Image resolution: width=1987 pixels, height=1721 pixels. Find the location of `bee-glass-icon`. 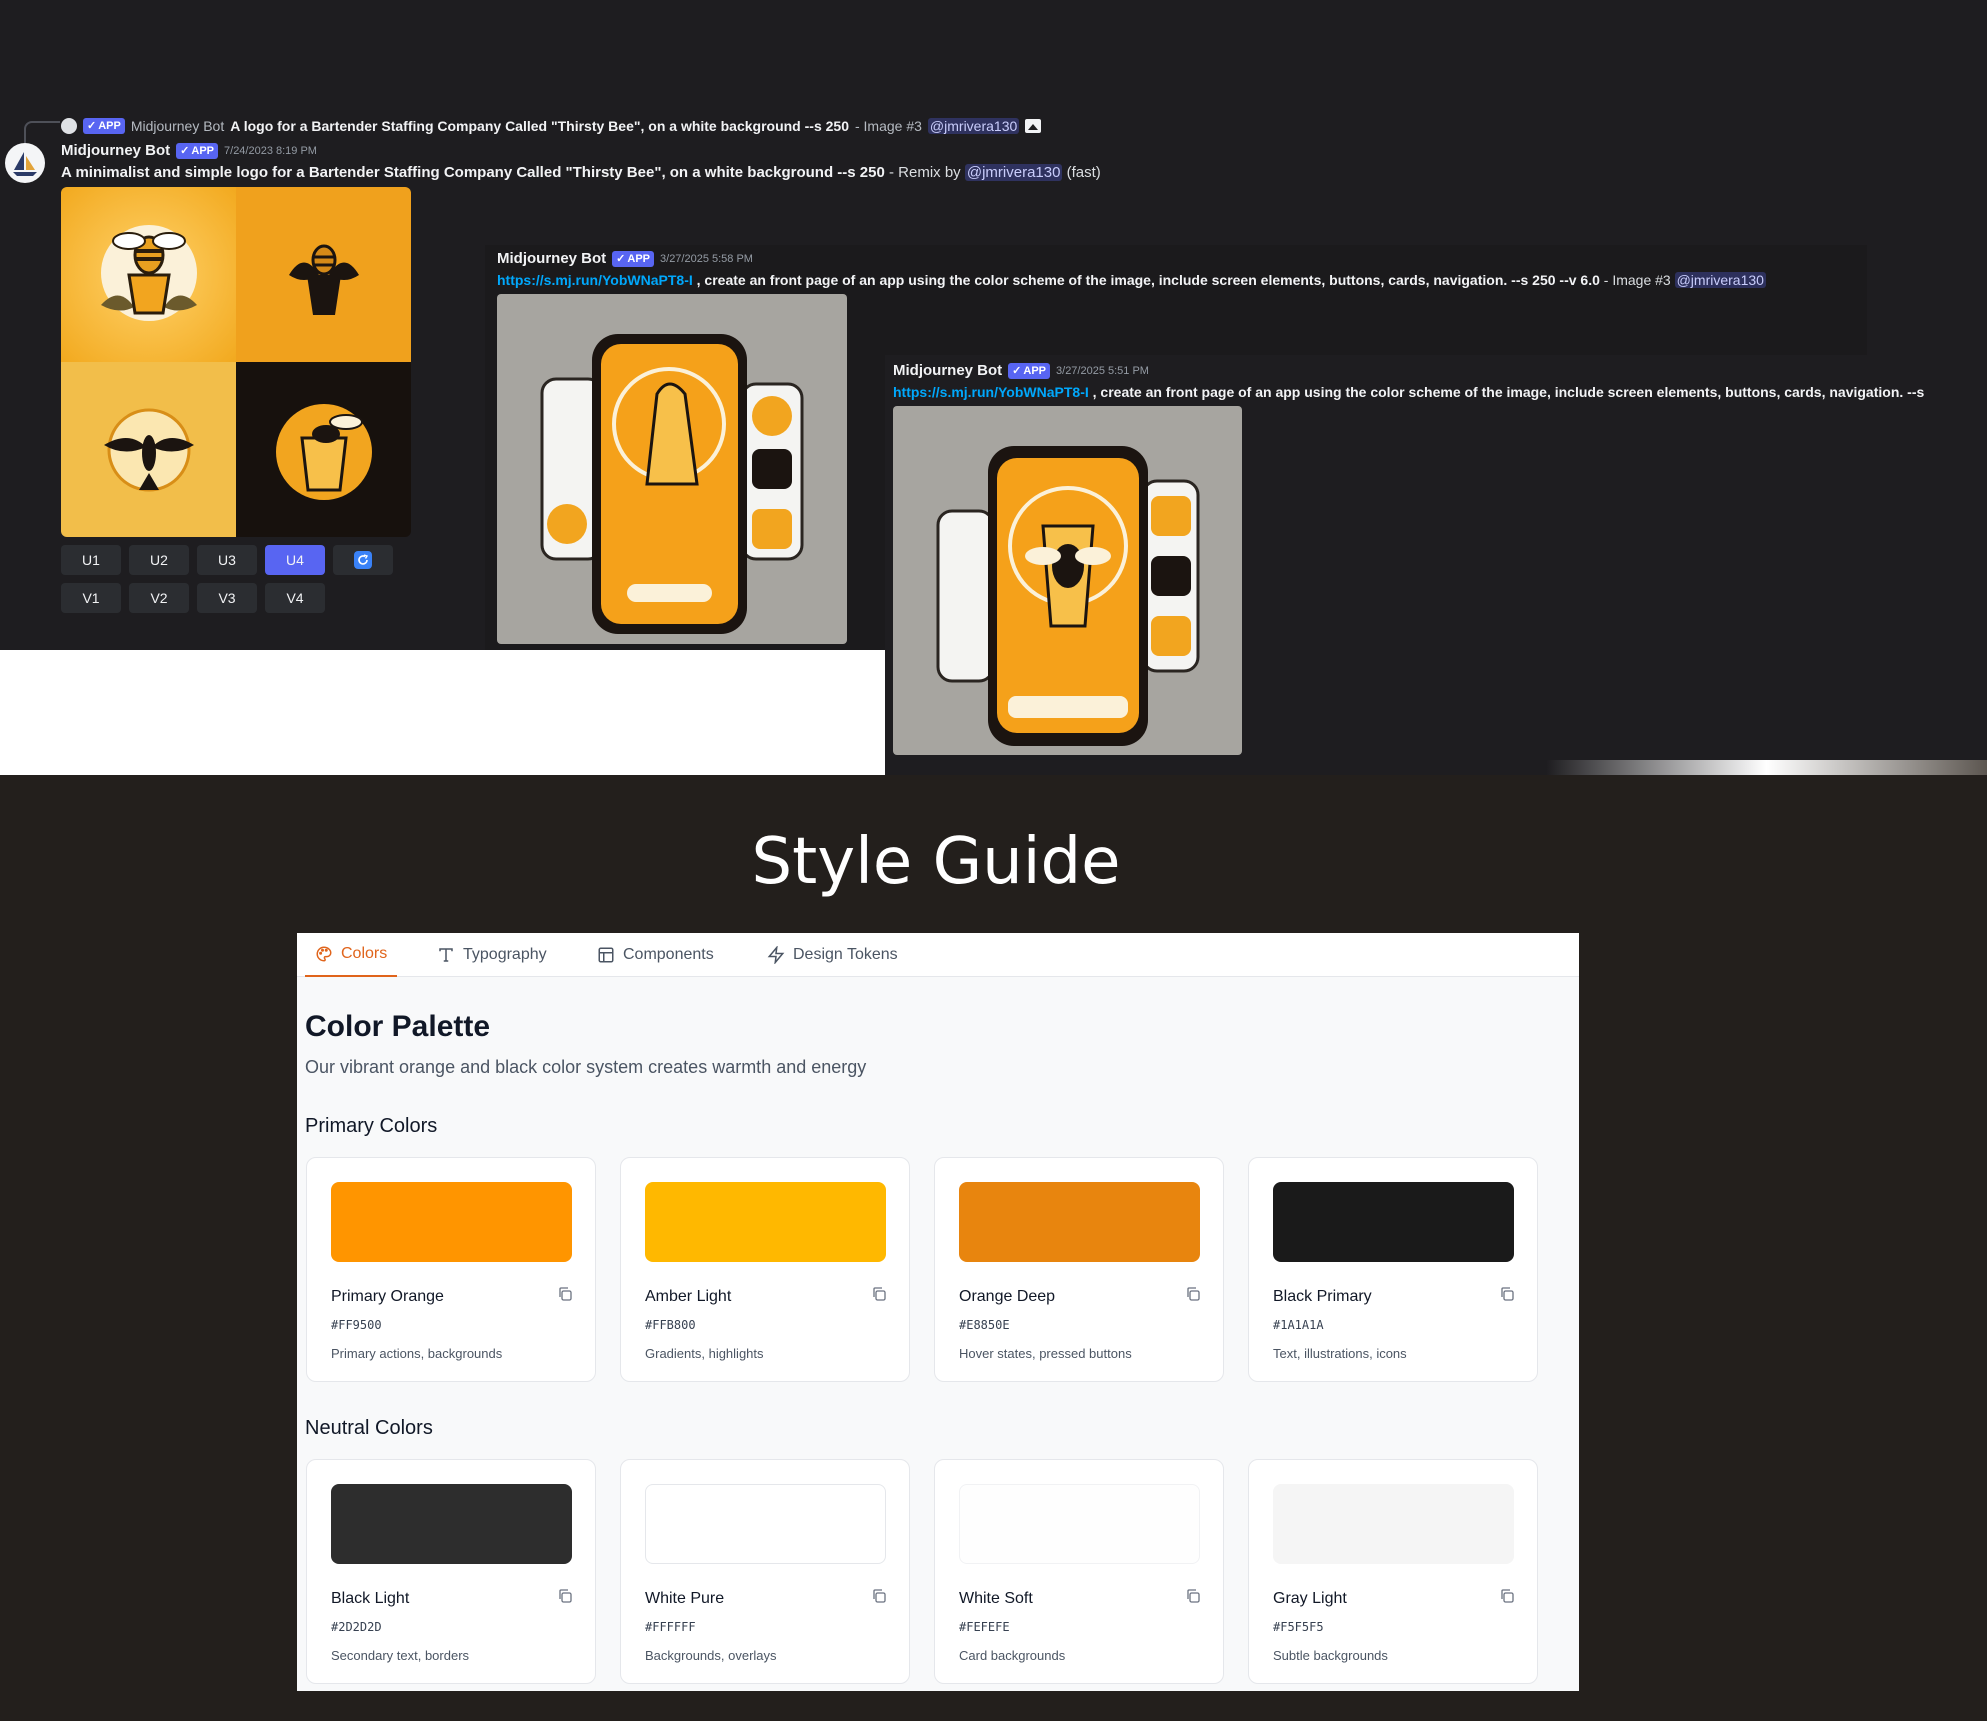

bee-glass-icon is located at coordinates (148, 272).